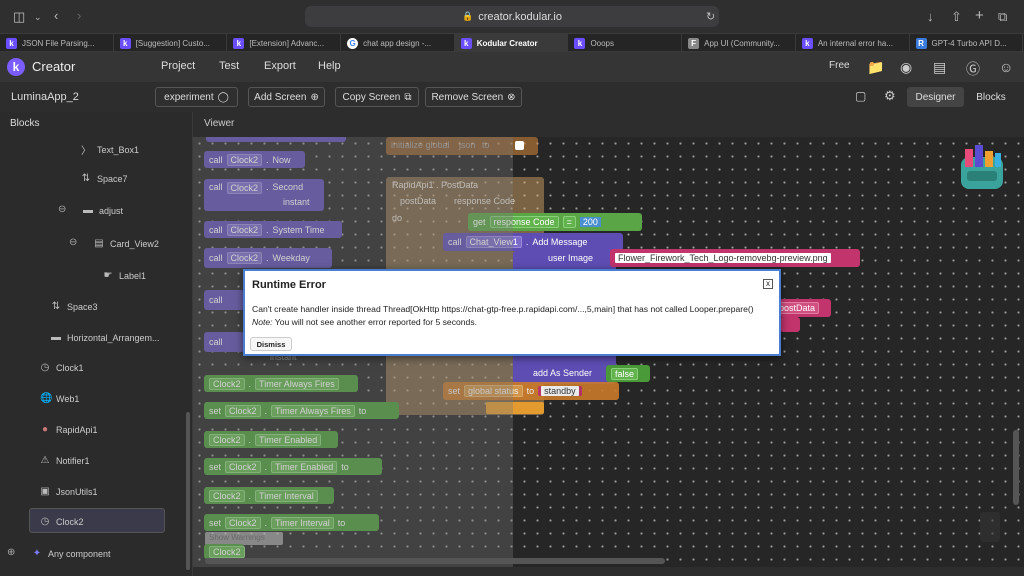 This screenshot has width=1024, height=576. I want to click on sidebar-item-card-view2: ▤ Card_View2, so click(126, 243).